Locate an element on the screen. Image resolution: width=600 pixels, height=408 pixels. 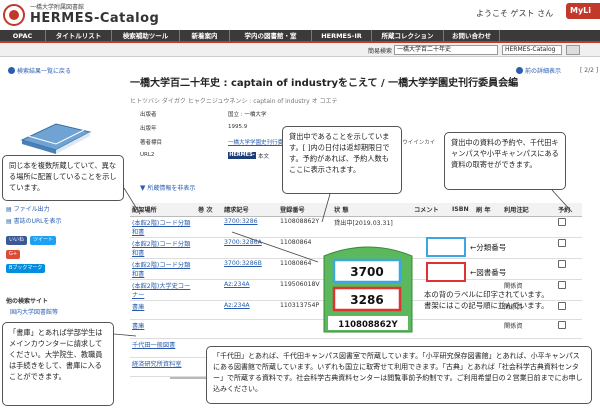
col-volume: 巻 次 is located at coordinates (209, 210).